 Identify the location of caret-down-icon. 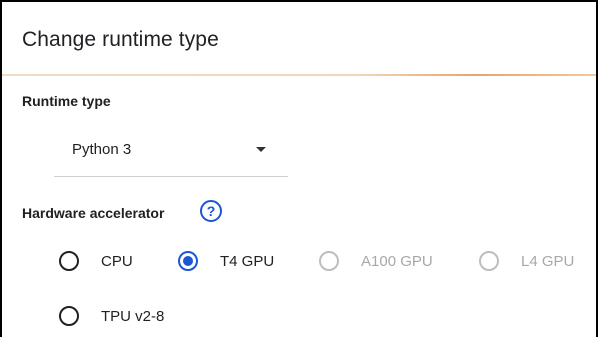
(261, 149).